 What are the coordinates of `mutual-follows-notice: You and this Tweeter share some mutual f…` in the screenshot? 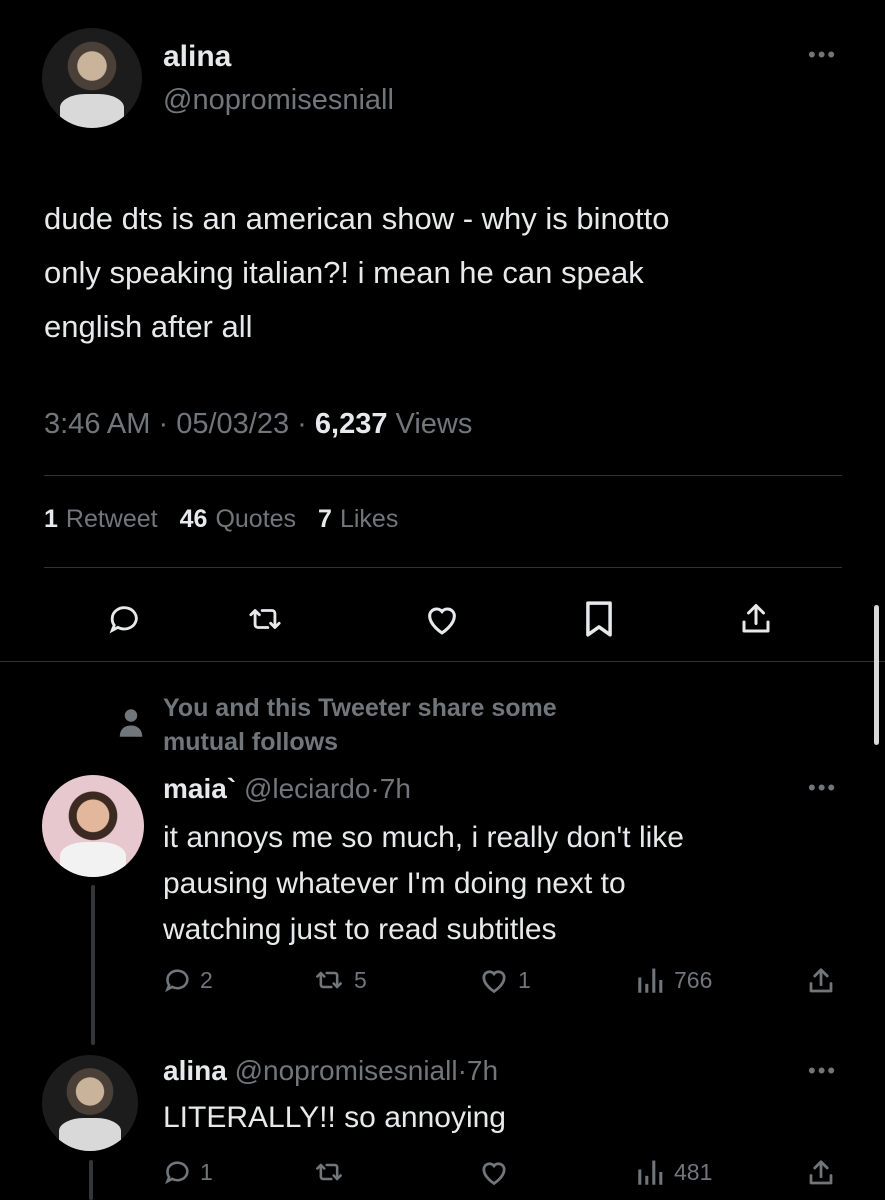 It's located at (360, 725).